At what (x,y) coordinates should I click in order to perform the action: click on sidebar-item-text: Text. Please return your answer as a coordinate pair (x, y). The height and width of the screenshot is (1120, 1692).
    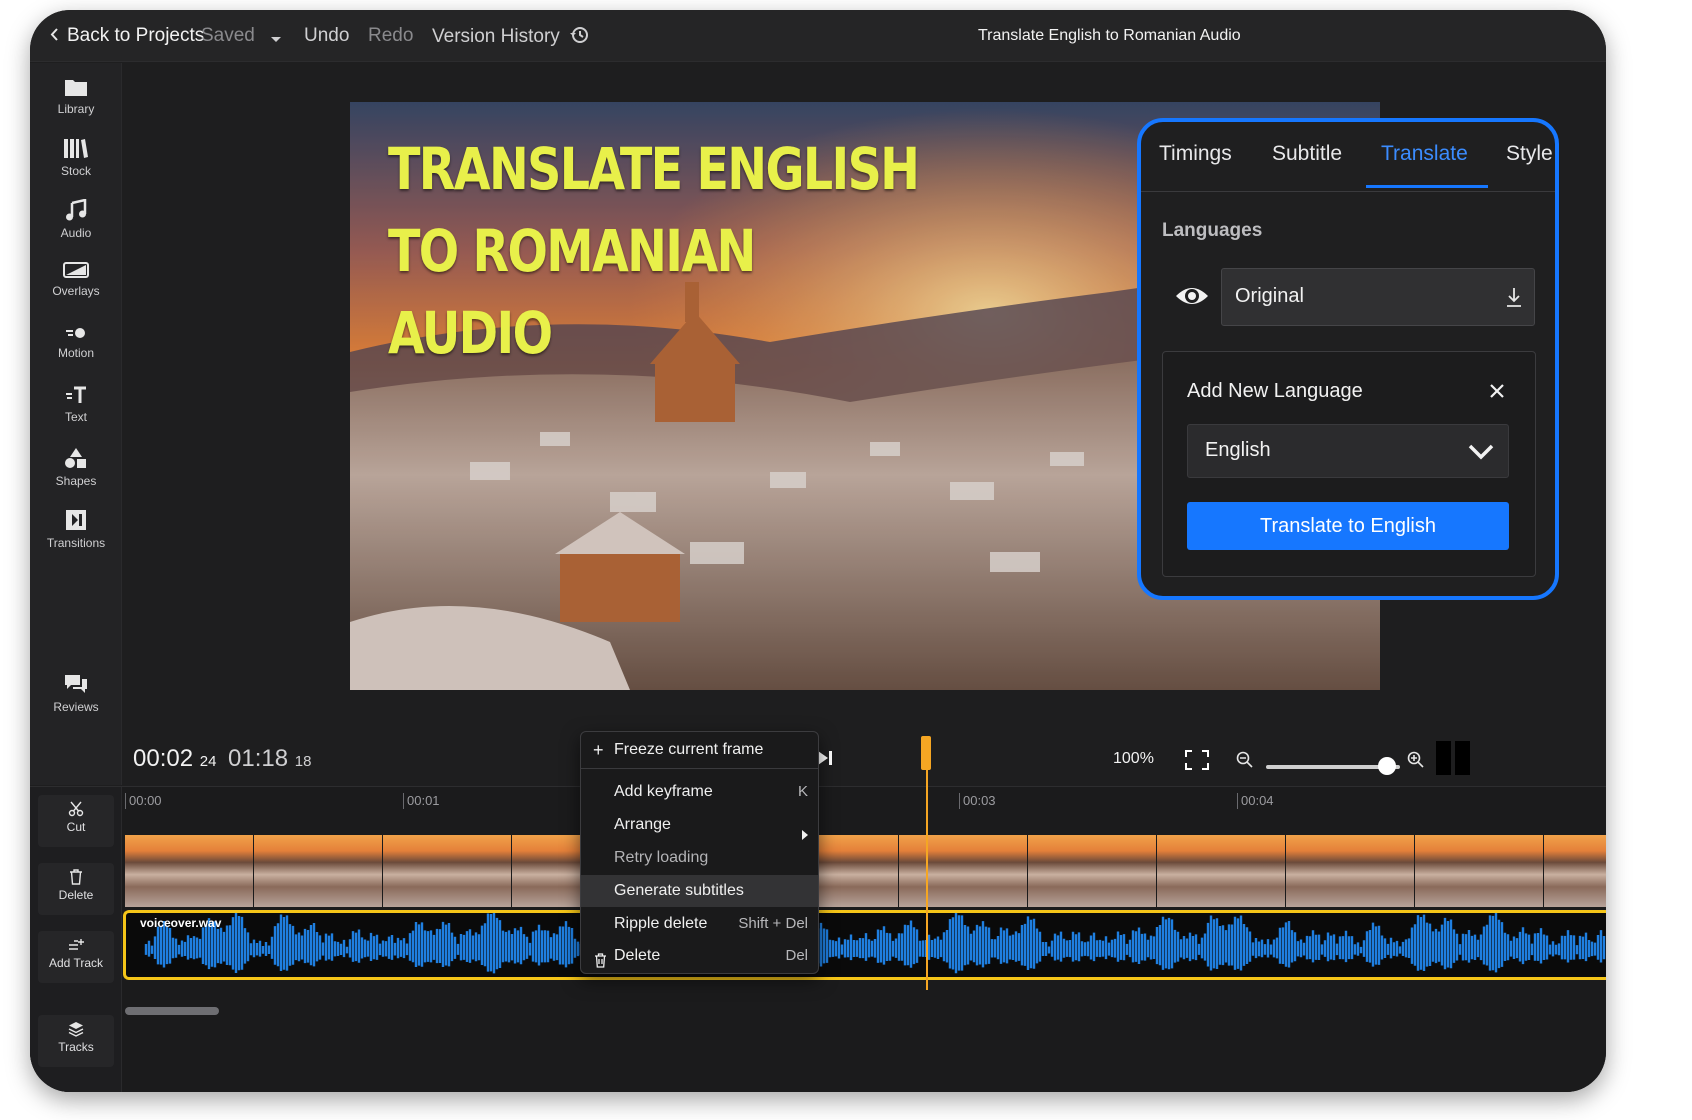
    Looking at the image, I should click on (76, 404).